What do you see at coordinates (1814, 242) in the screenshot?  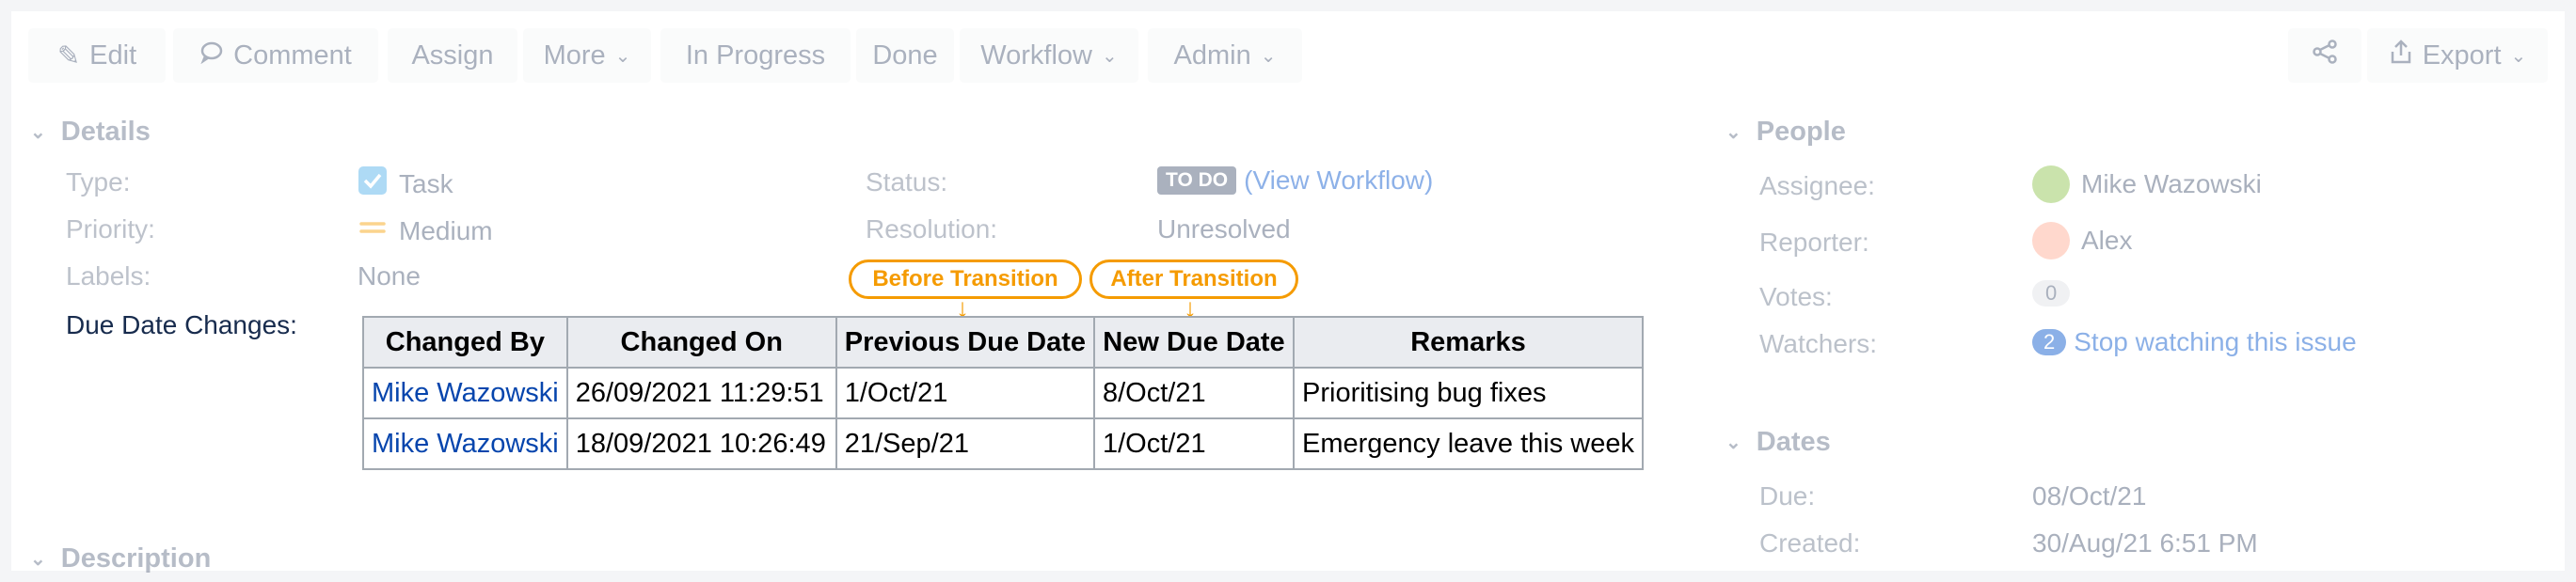 I see `reporter-label: Reporter:` at bounding box center [1814, 242].